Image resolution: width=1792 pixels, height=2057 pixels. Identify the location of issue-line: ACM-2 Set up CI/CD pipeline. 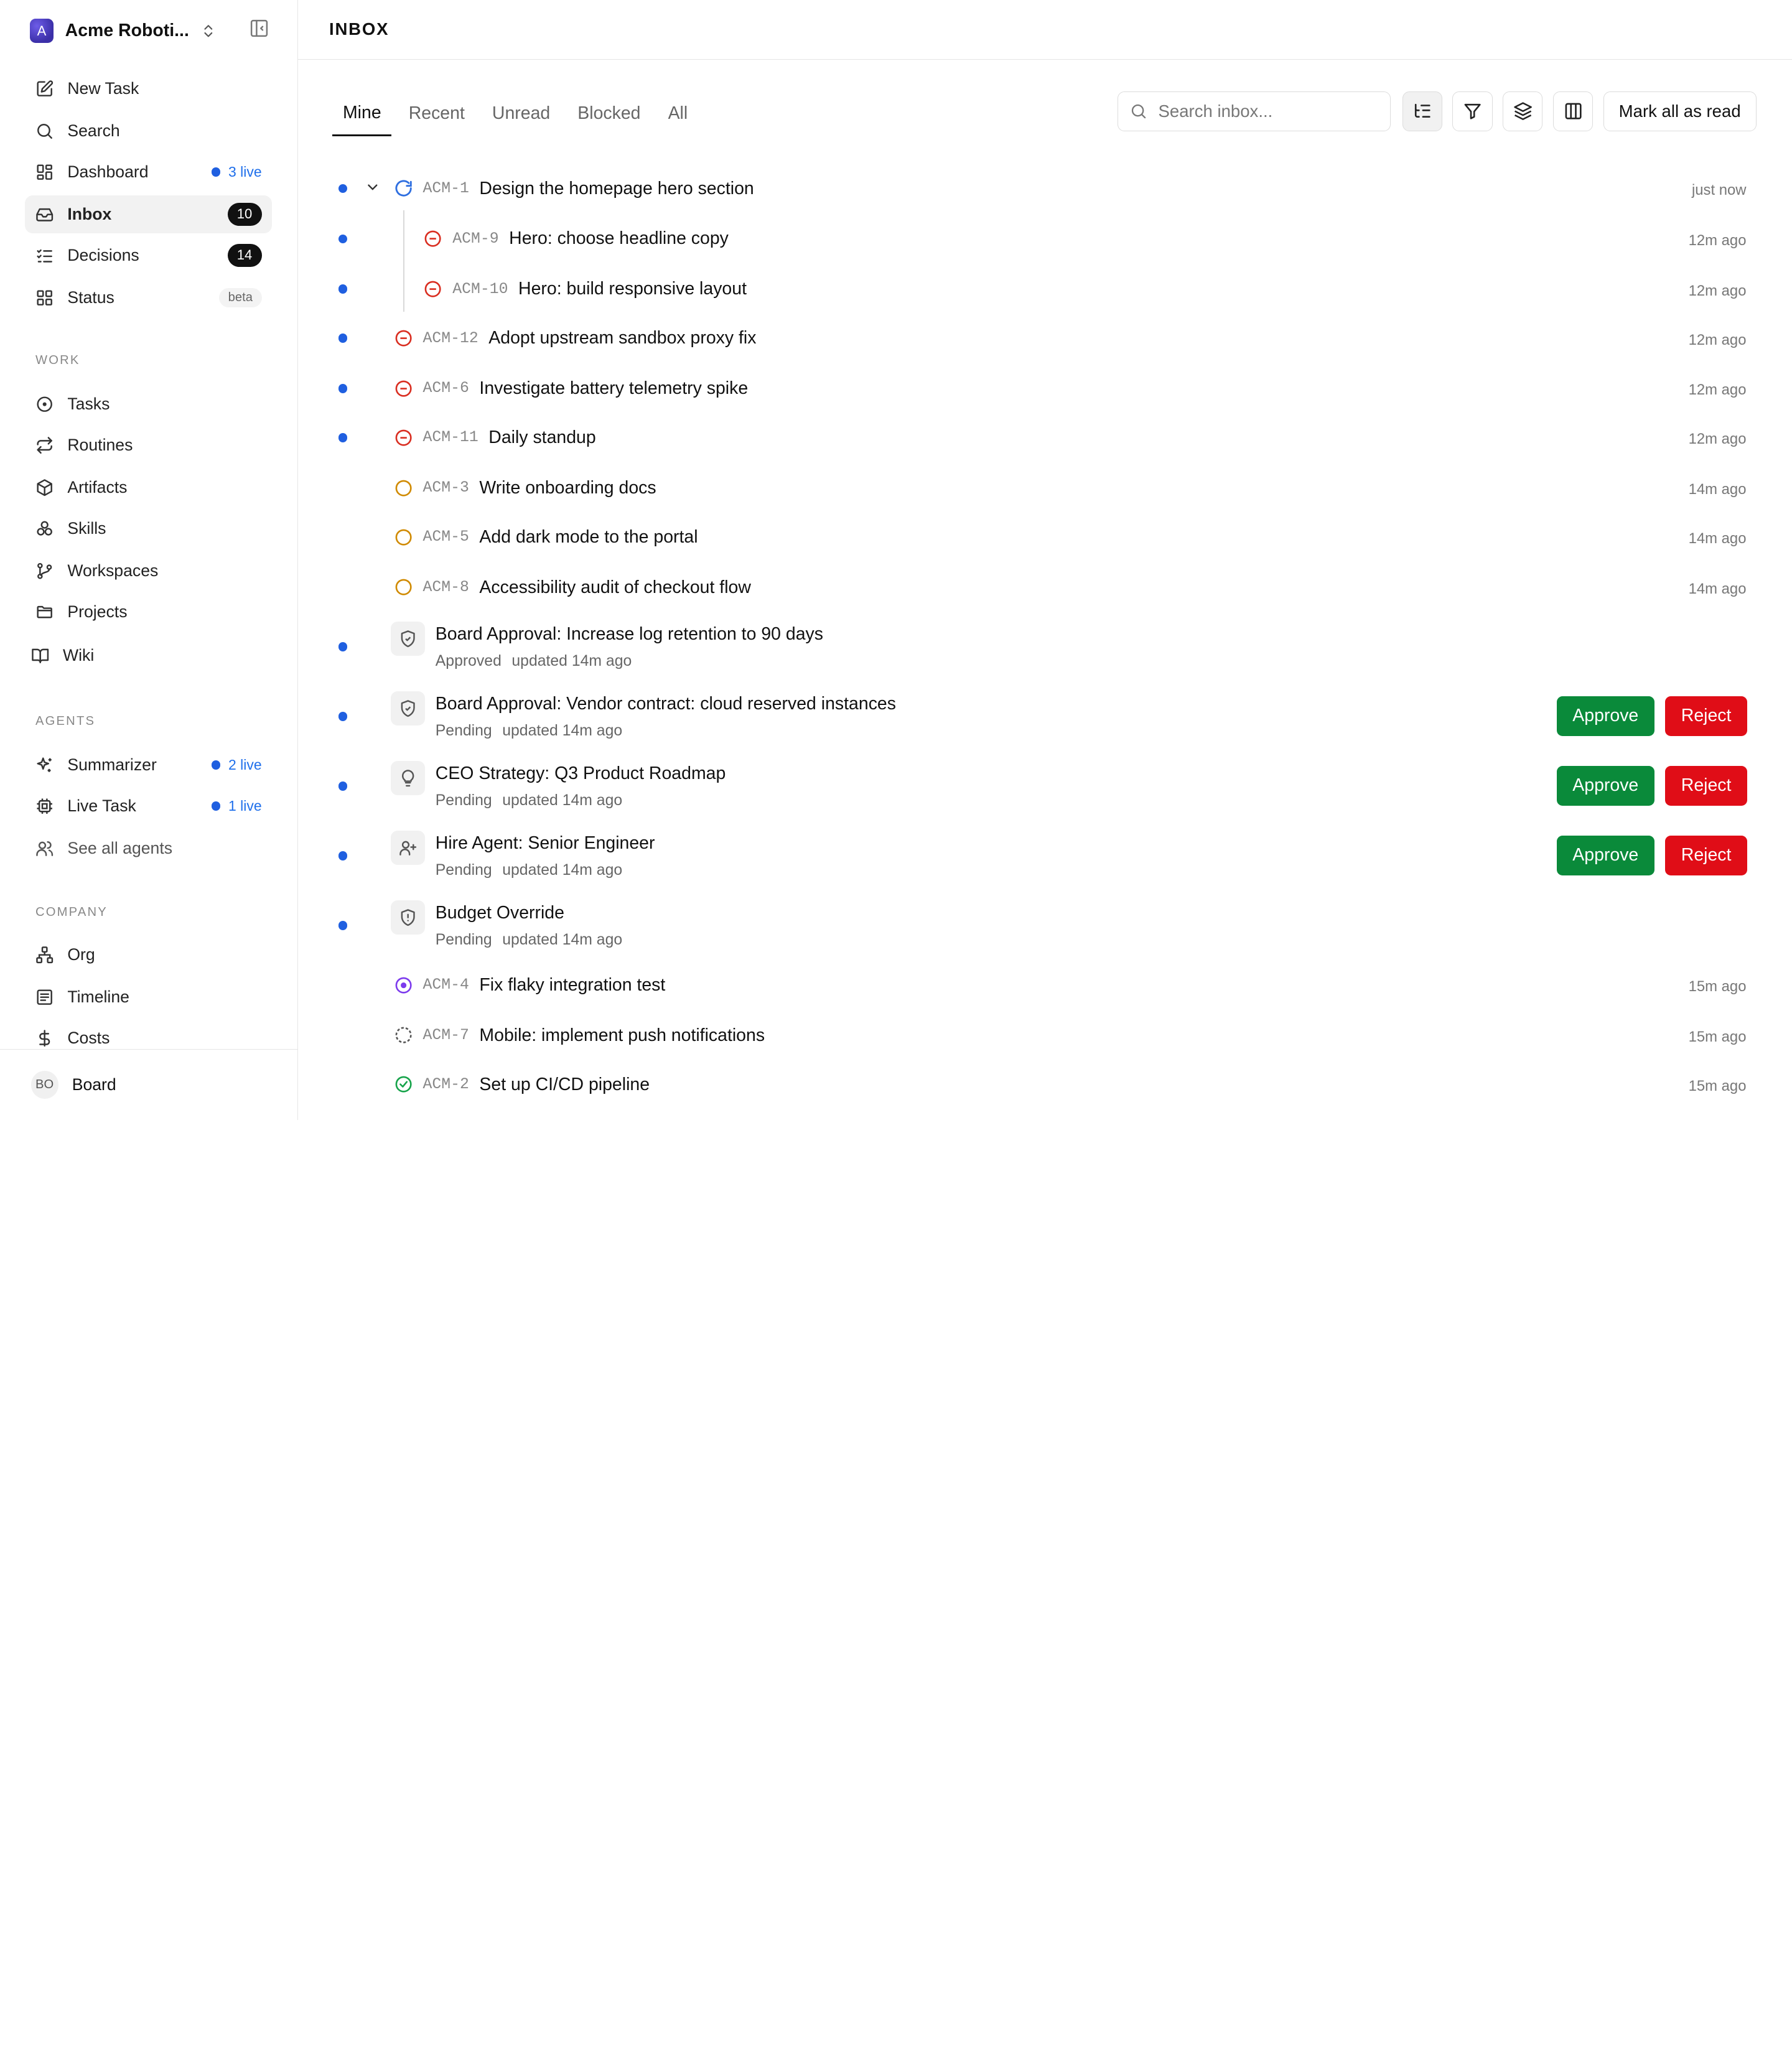
(521, 1084).